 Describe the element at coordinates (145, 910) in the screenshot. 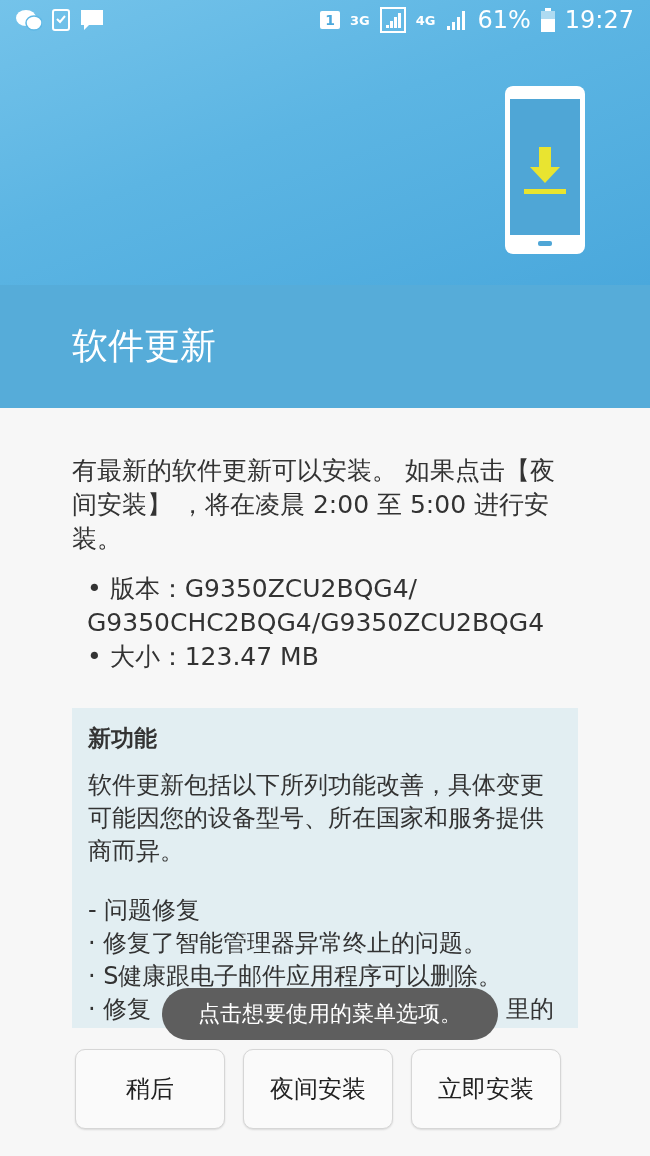

I see `section-label: - 问题修复` at that location.